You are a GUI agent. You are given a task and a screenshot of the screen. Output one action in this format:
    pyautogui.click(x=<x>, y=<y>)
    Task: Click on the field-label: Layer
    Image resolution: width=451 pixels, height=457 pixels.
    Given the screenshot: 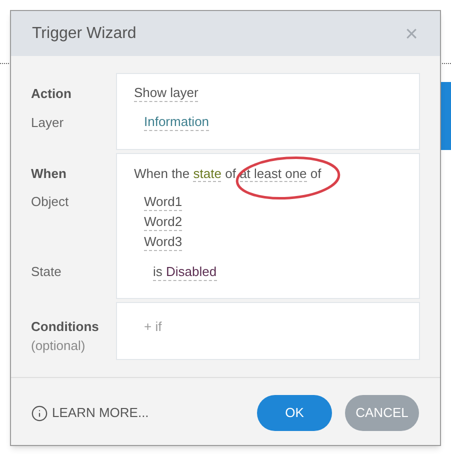 What is the action you would take?
    pyautogui.click(x=47, y=123)
    